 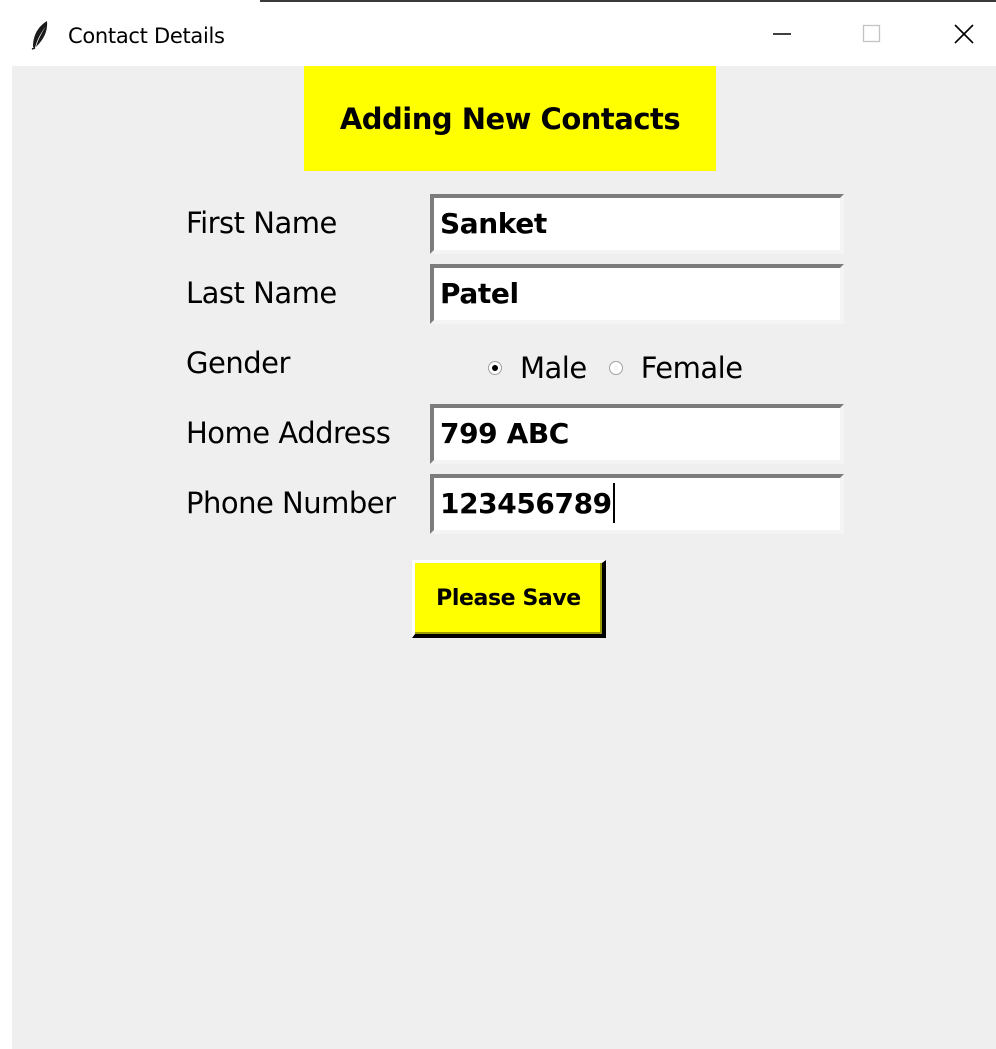 I want to click on last-name-field: Patel, so click(x=637, y=294).